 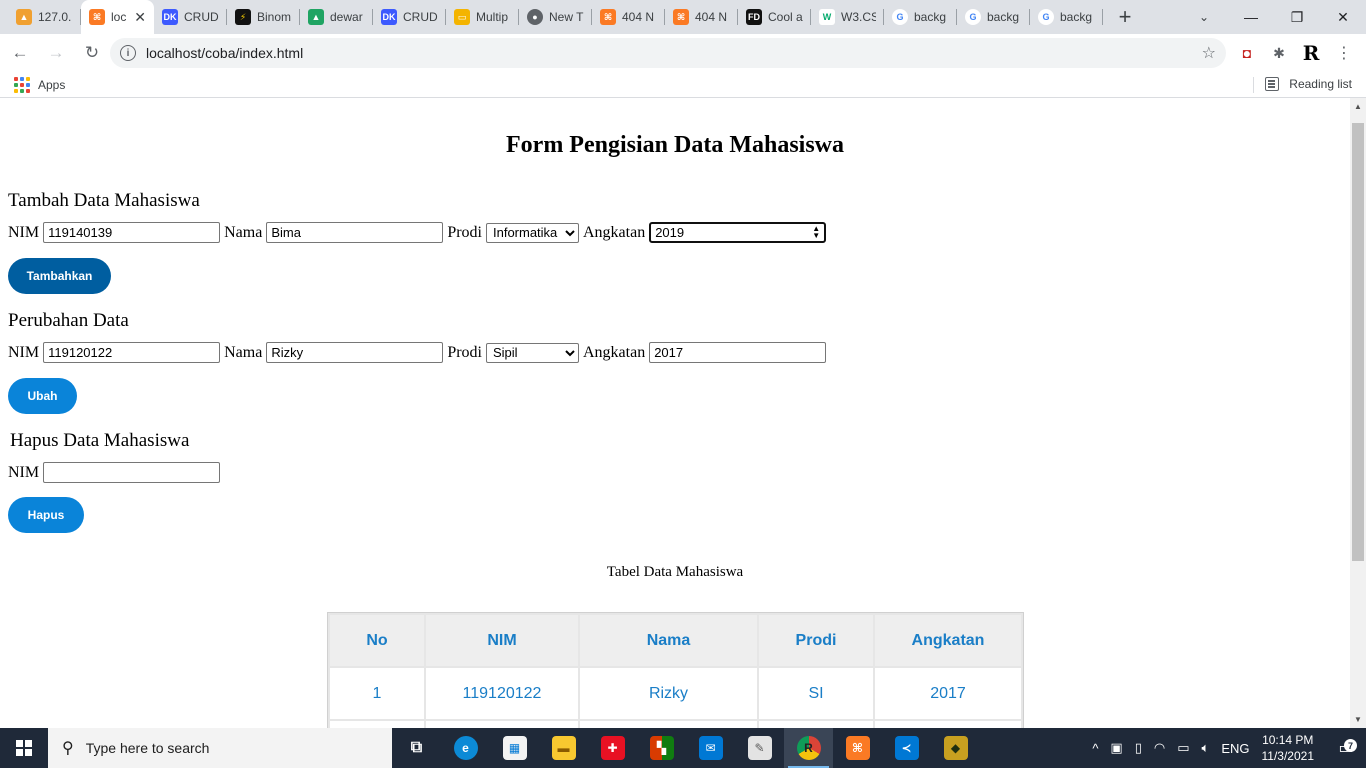 I want to click on keyboard-icon: ▭, so click(x=1183, y=748).